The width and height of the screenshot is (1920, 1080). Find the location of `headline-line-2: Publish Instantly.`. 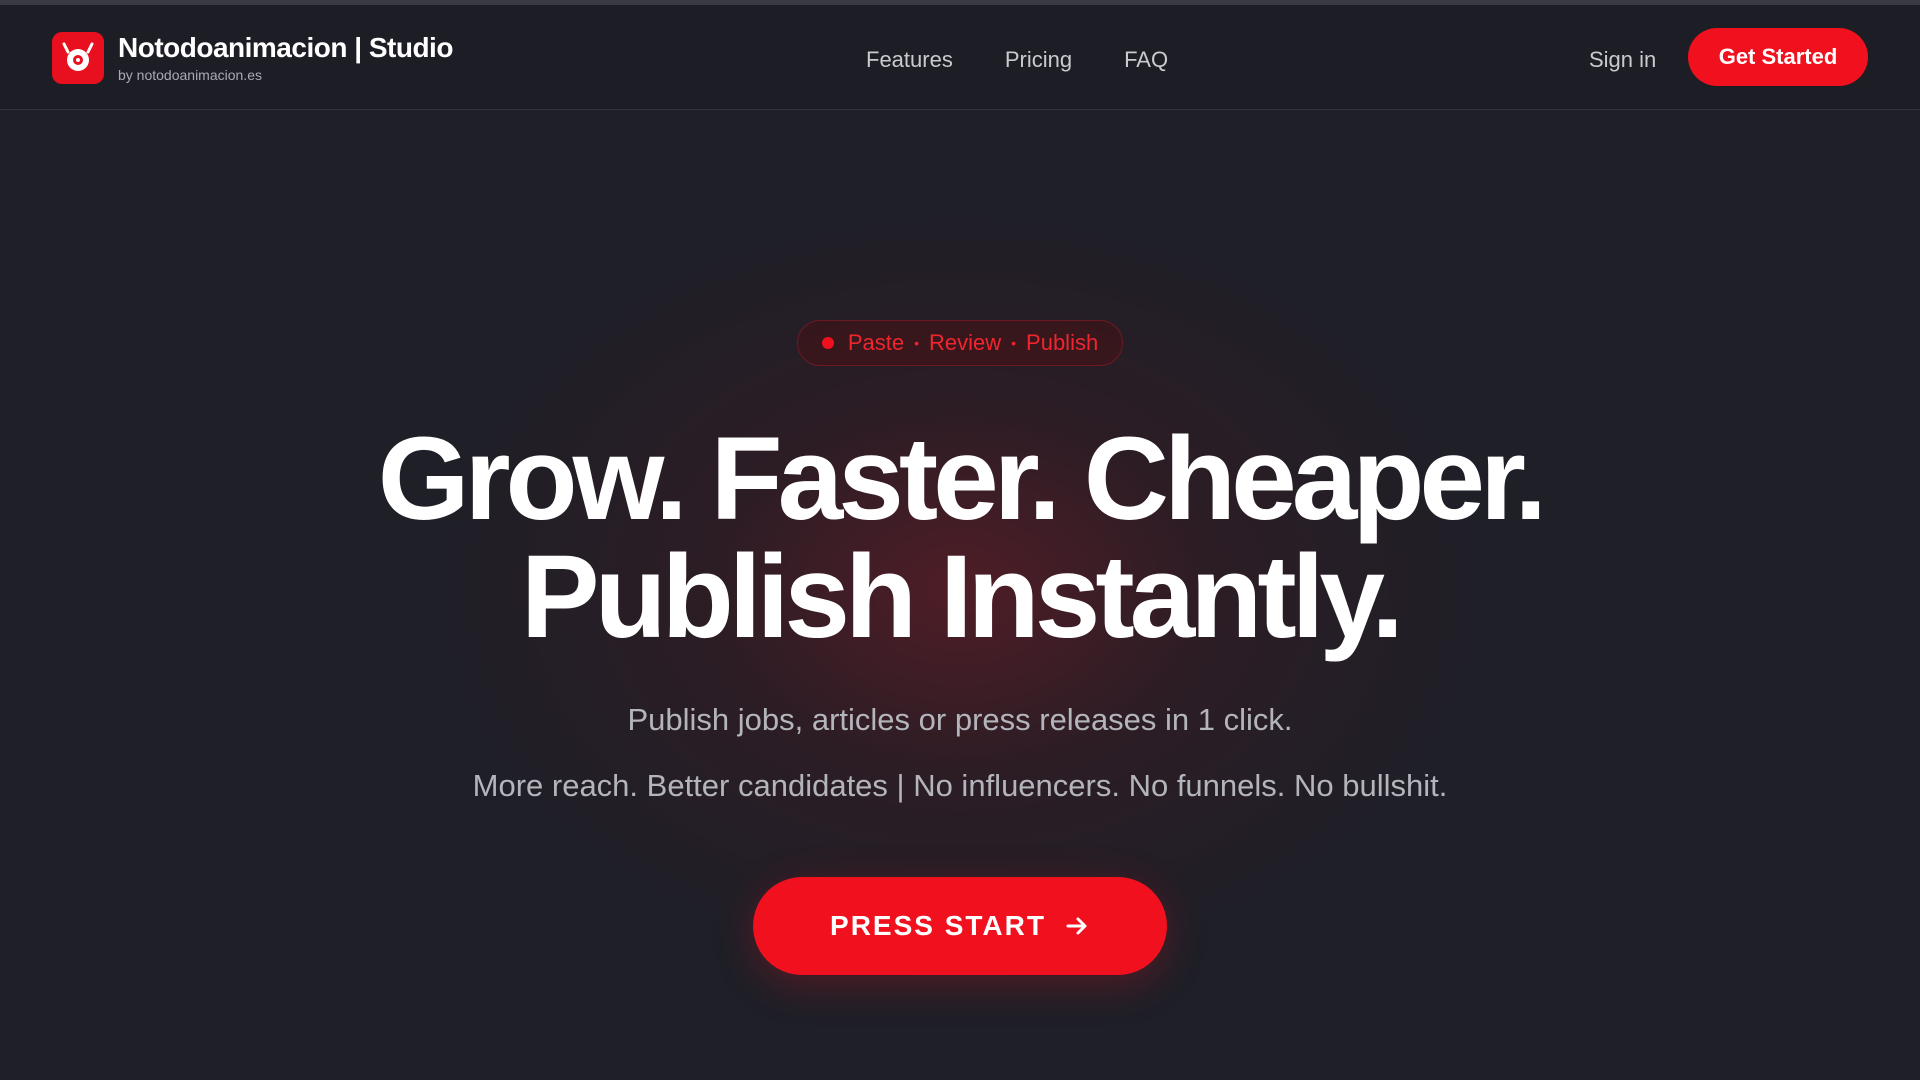

headline-line-2: Publish Instantly. is located at coordinates (962, 597).